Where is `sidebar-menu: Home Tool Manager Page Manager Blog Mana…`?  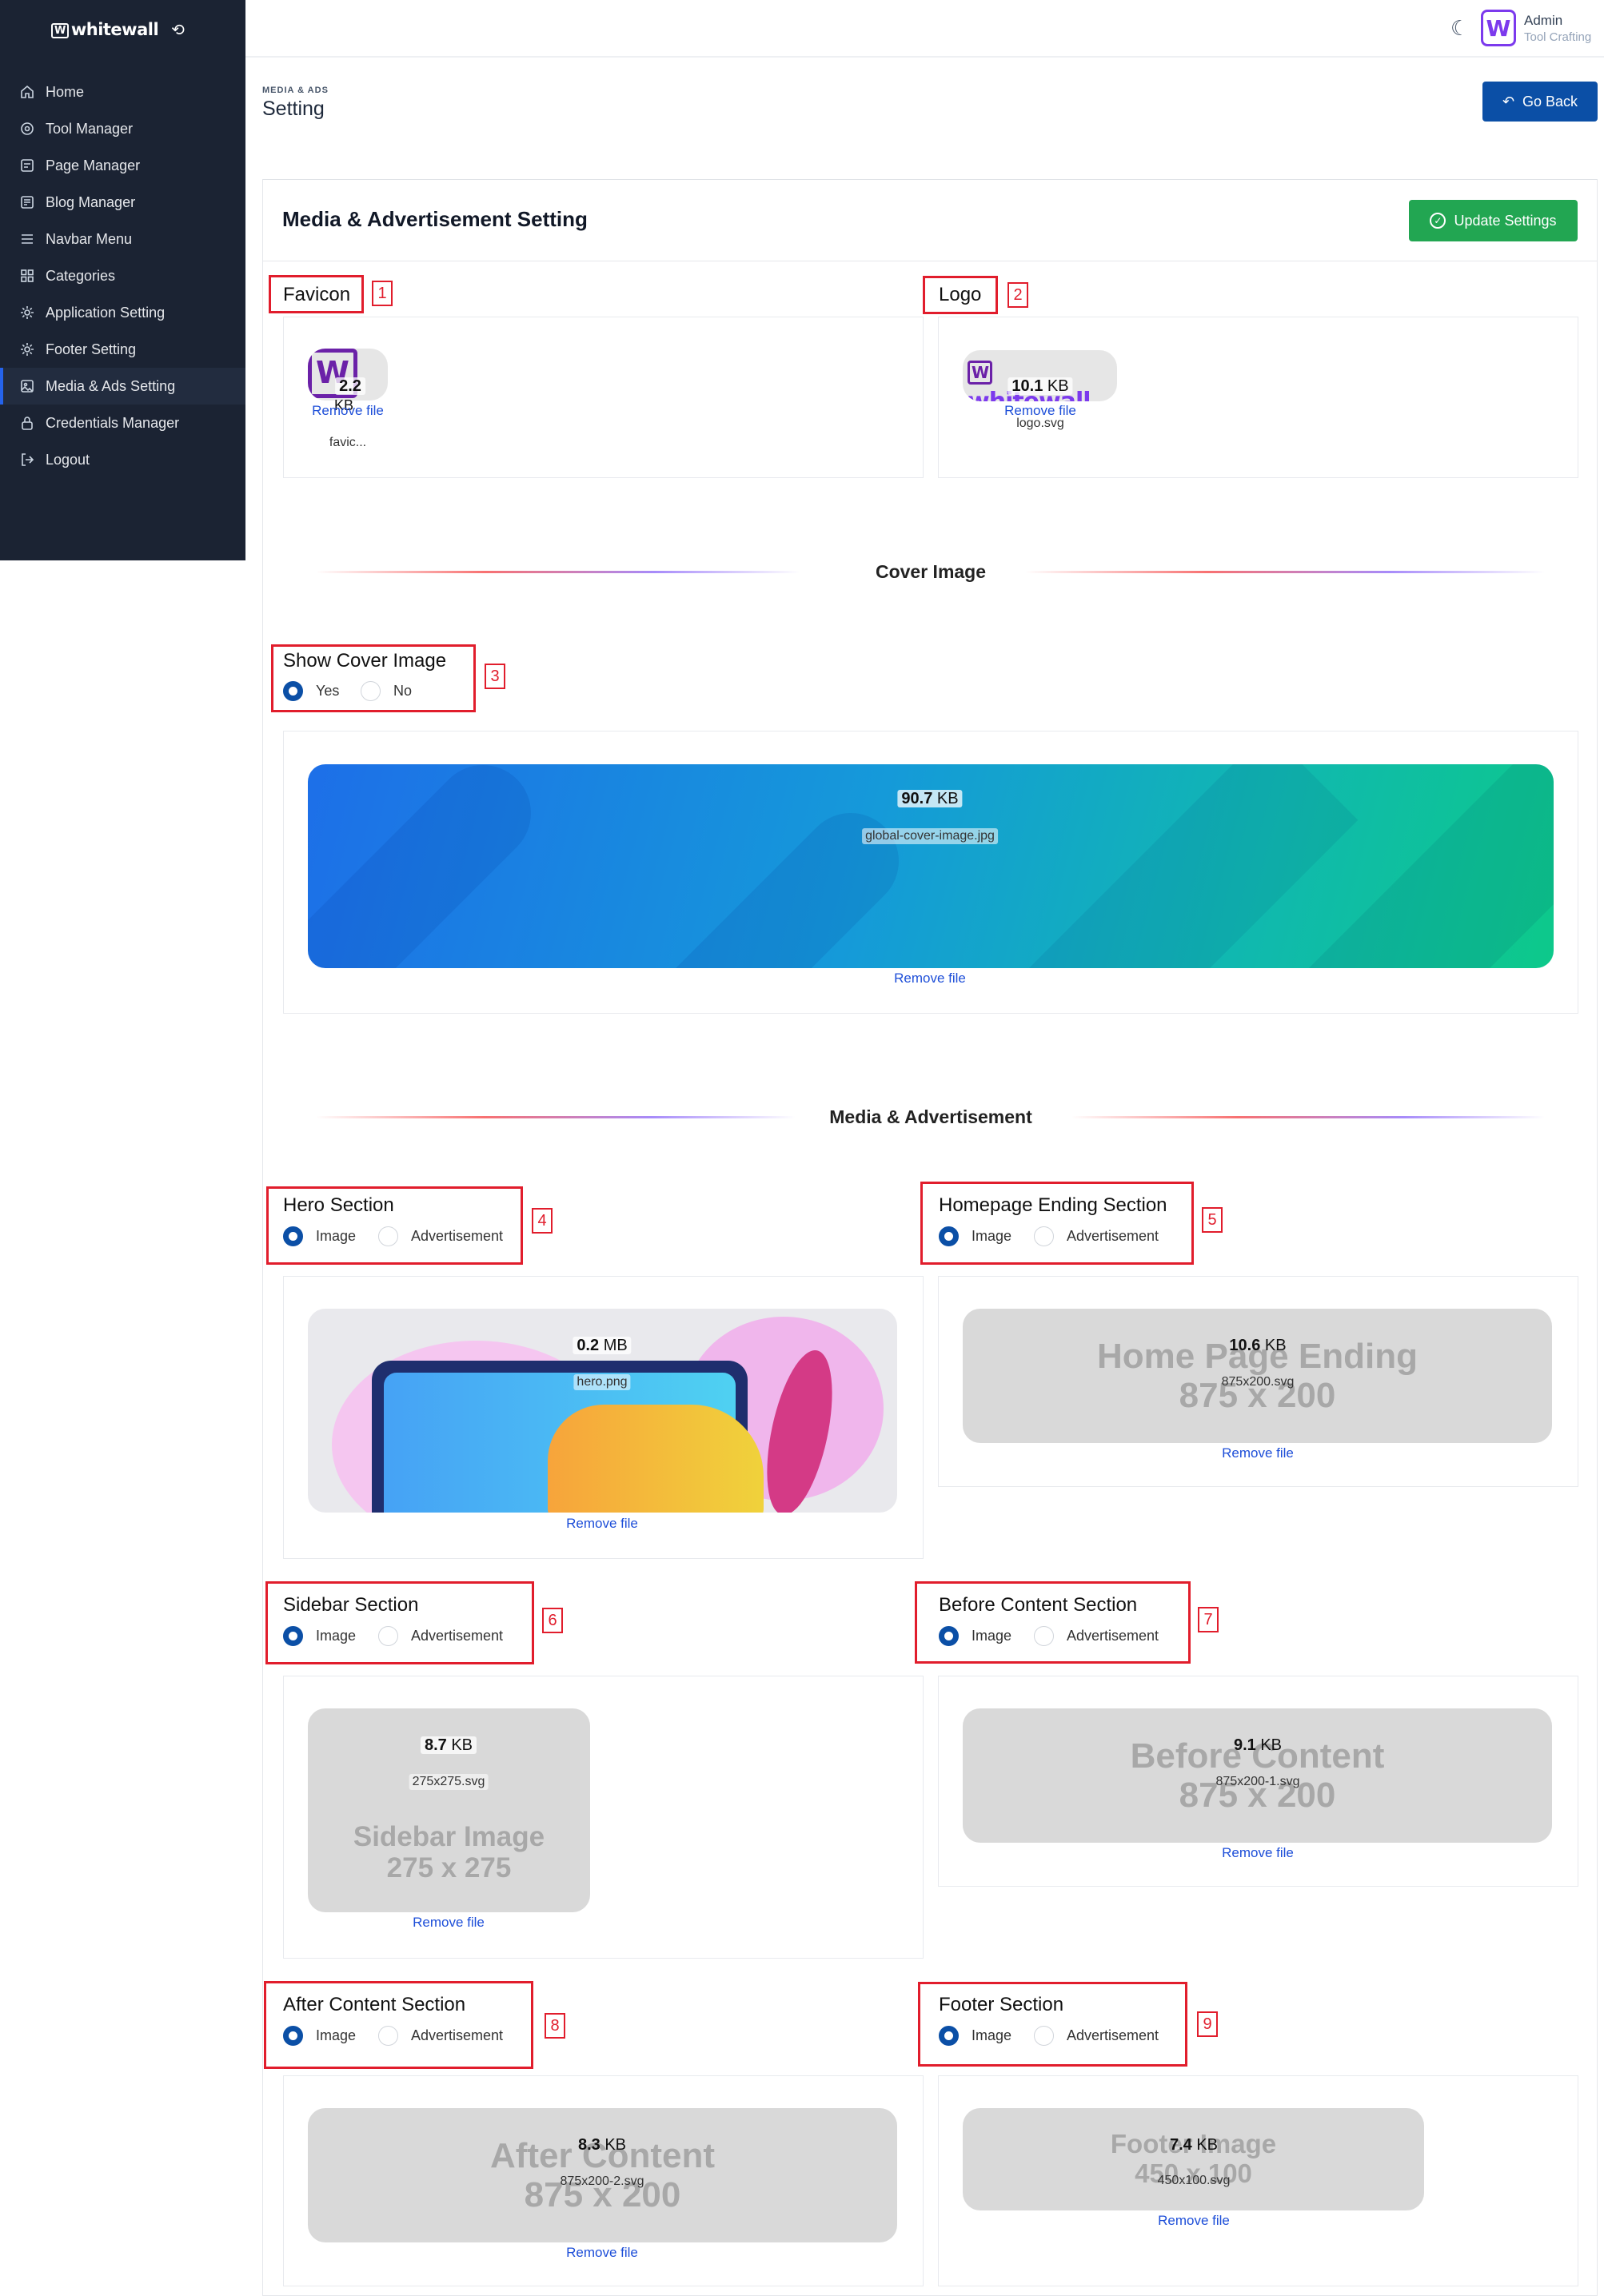 sidebar-menu: Home Tool Manager Page Manager Blog Mana… is located at coordinates (122, 276).